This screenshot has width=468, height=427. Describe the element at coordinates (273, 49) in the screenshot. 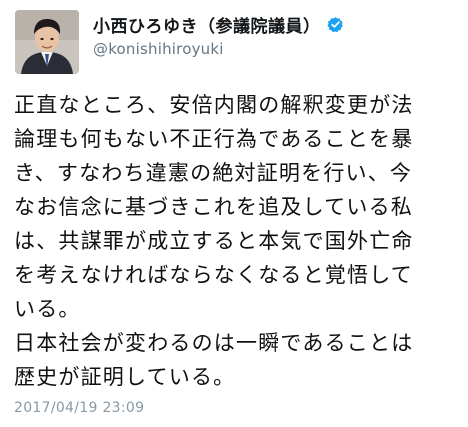

I see `account-handle: @konishihiroyuki` at that location.